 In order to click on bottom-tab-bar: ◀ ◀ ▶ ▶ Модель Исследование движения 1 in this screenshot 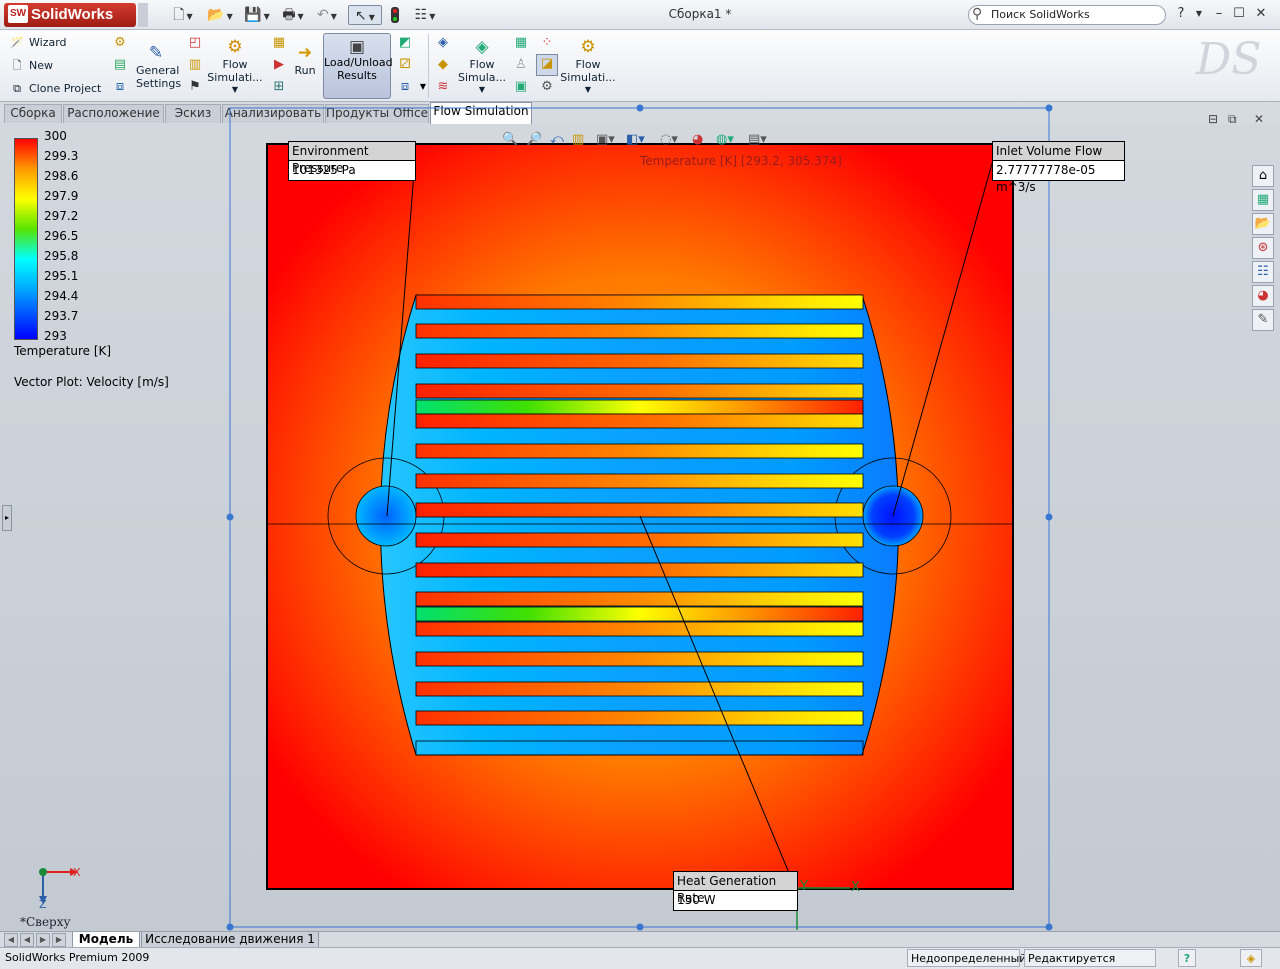, I will do `click(640, 939)`.